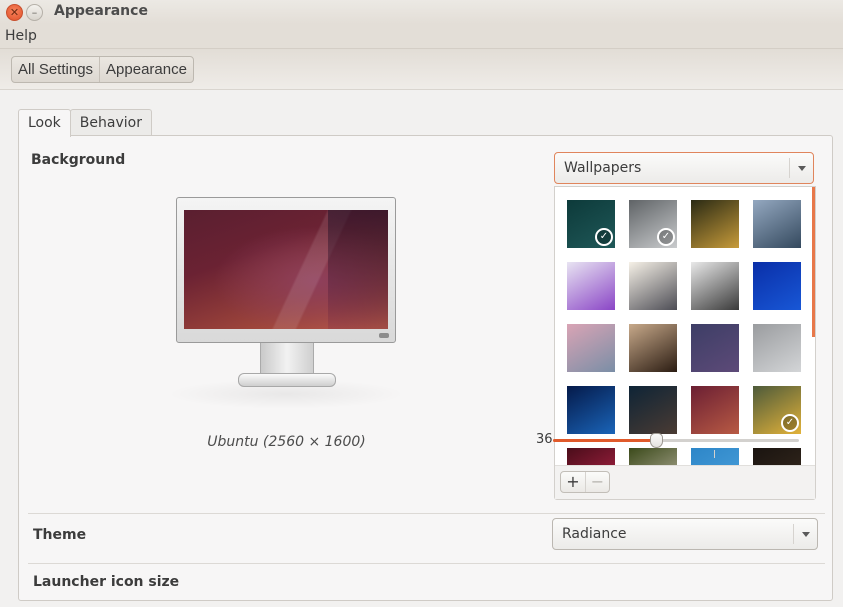 This screenshot has width=843, height=607. I want to click on wallpaper-thumbnail-mushrooms, so click(715, 224).